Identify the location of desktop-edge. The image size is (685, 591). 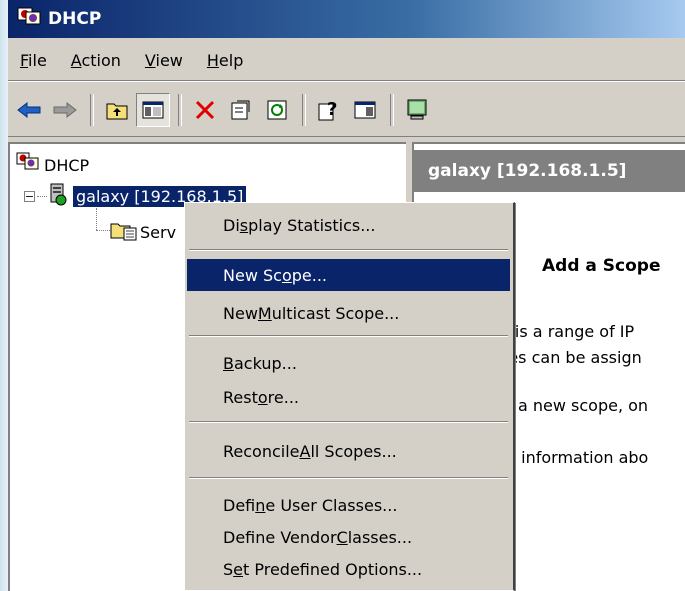
(4, 295).